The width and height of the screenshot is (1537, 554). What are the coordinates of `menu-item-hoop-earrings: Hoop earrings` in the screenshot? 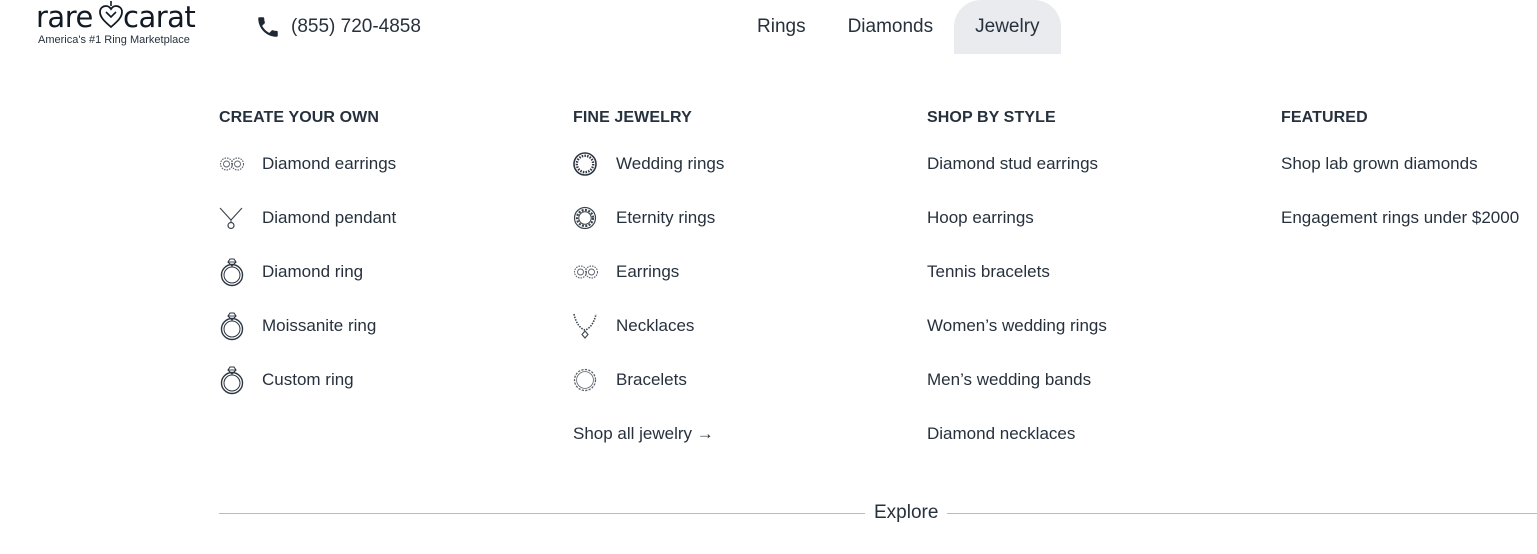 It's located at (1097, 234).